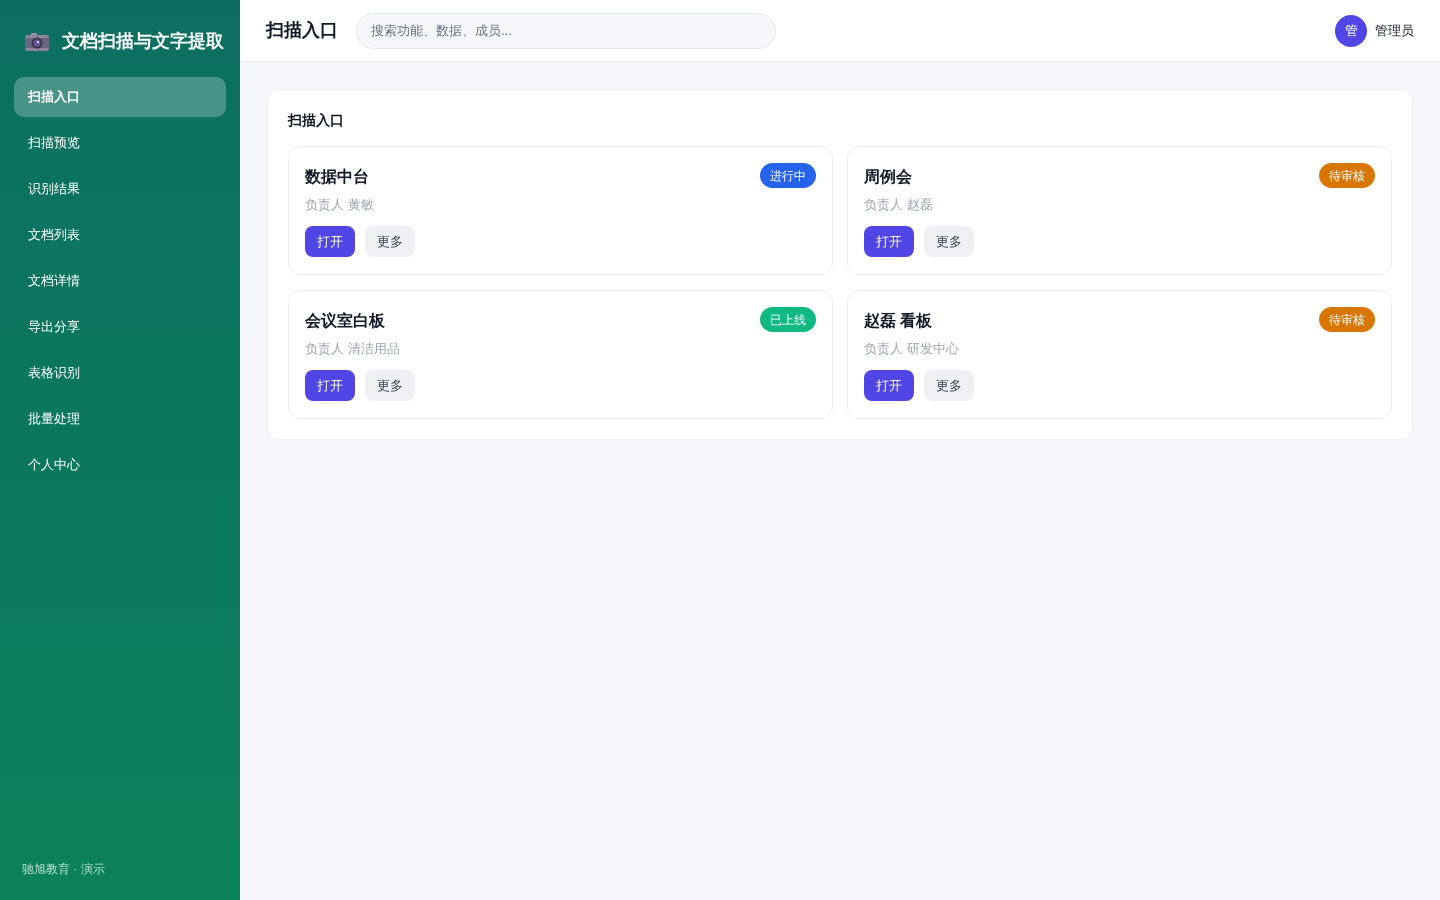  What do you see at coordinates (1394, 30) in the screenshot?
I see `user-name: 管理员` at bounding box center [1394, 30].